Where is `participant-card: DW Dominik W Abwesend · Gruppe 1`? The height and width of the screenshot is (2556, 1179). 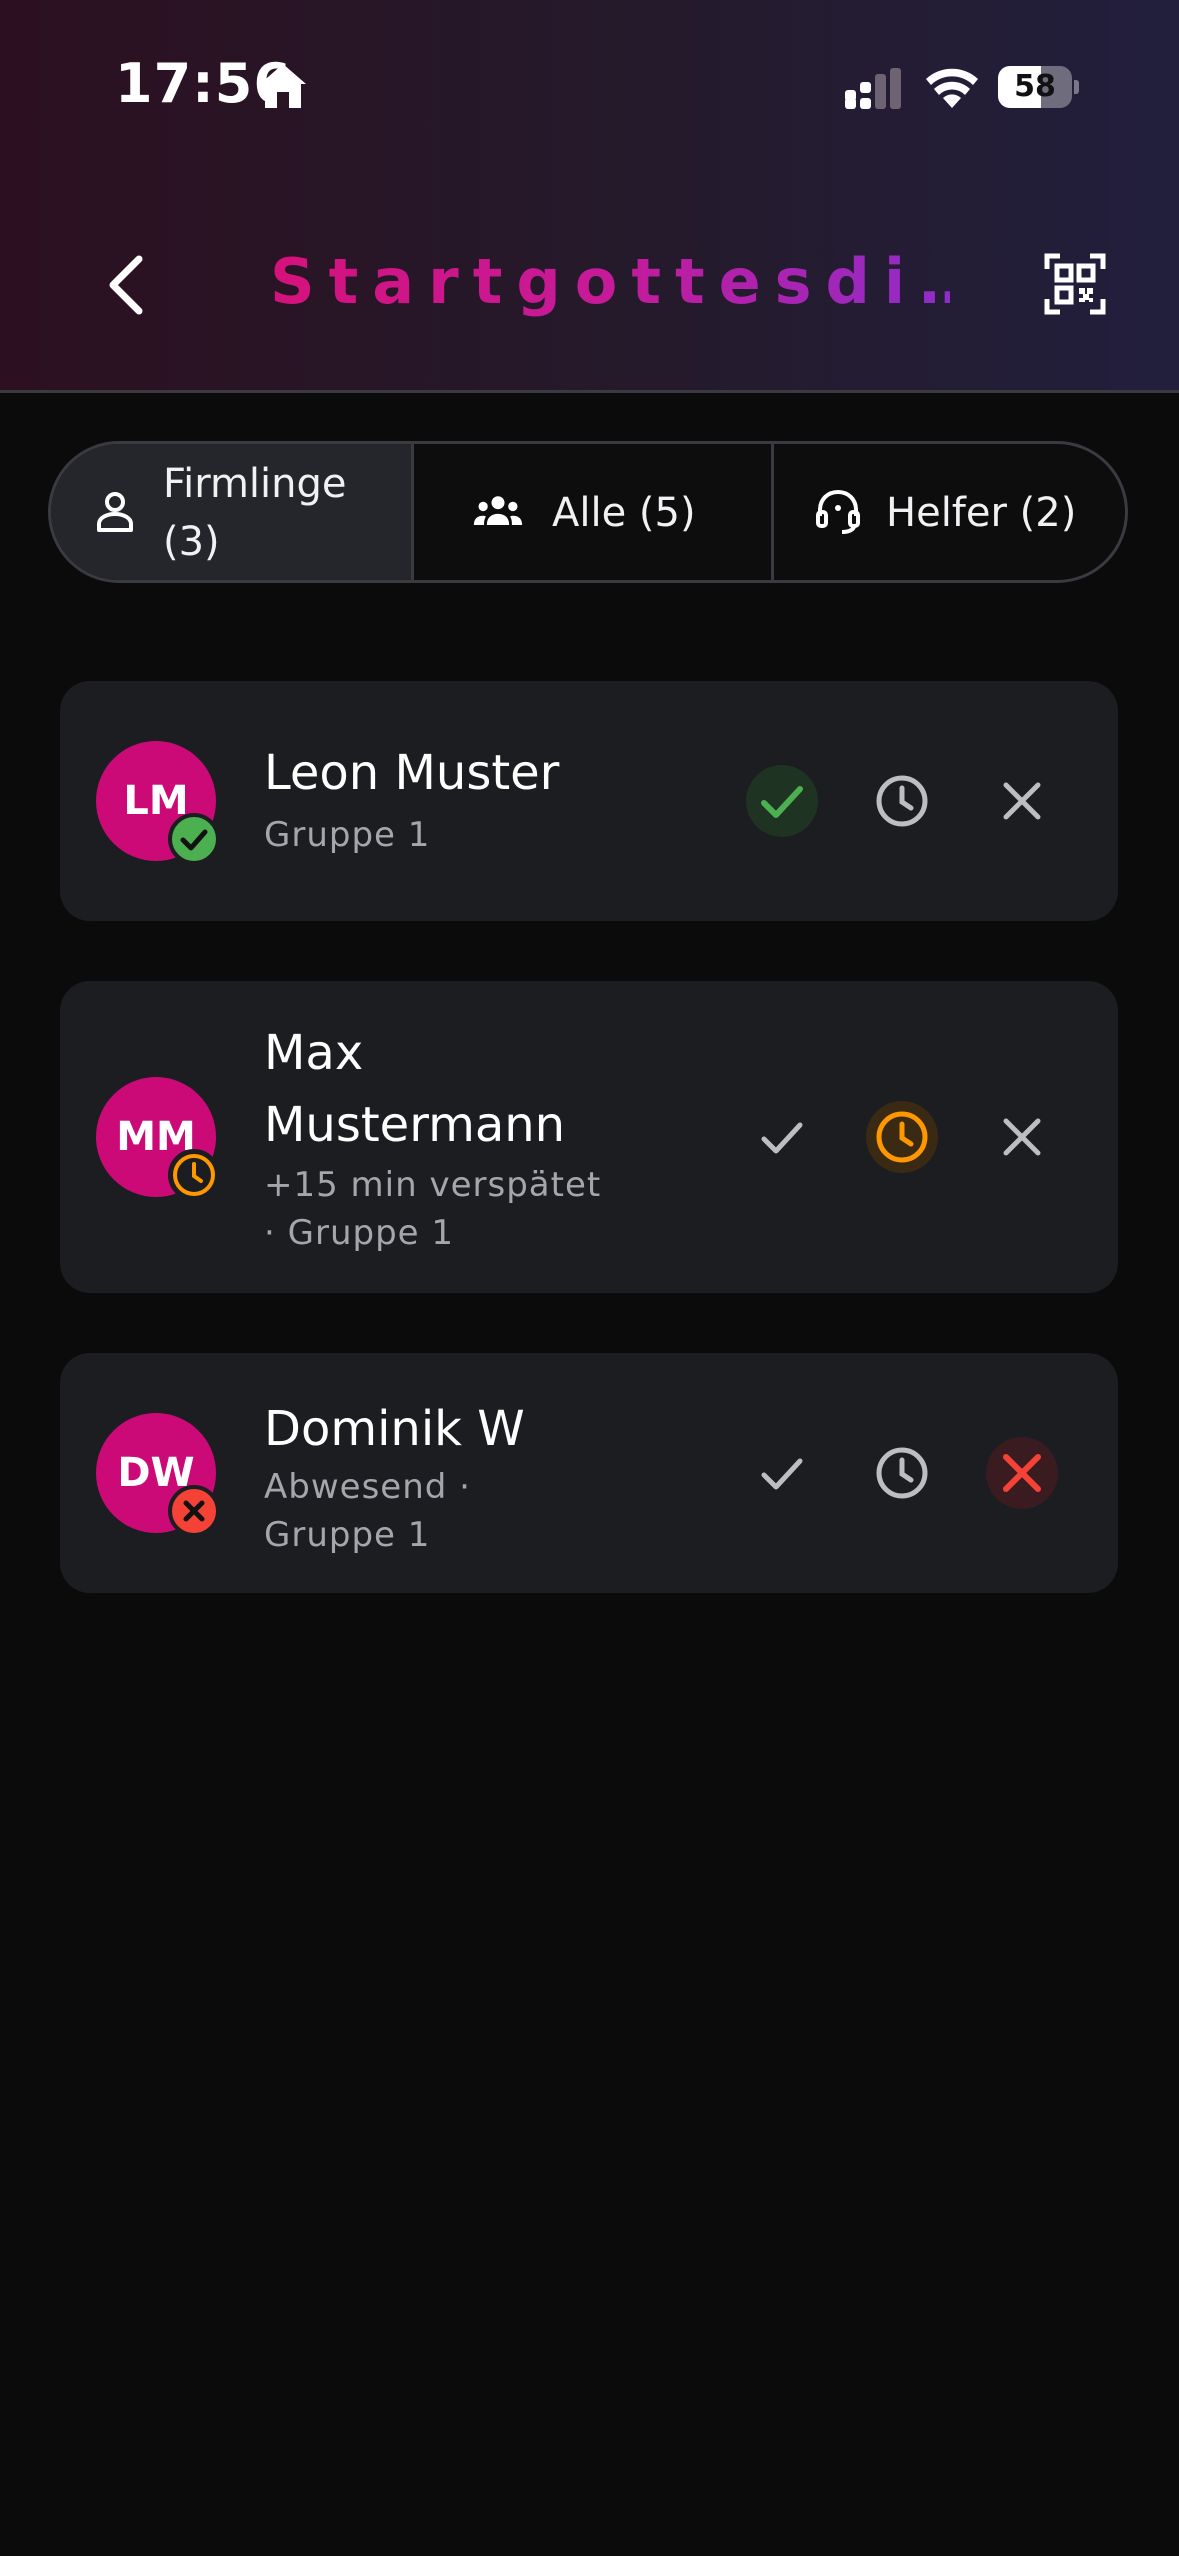 participant-card: DW Dominik W Abwesend · Gruppe 1 is located at coordinates (589, 1473).